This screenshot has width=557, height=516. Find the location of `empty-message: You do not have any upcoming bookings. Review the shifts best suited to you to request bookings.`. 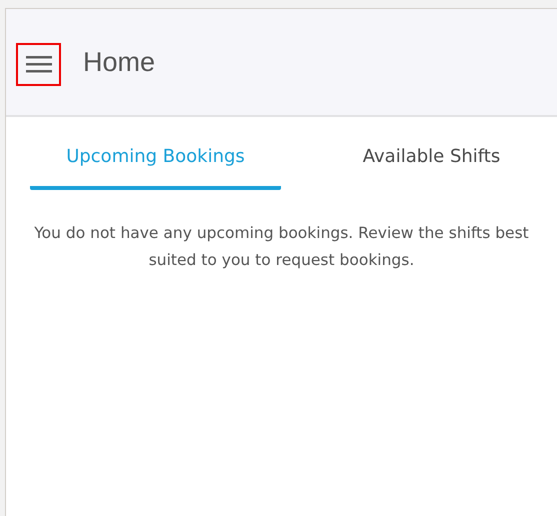

empty-message: You do not have any upcoming bookings. Review the shifts best suited to you to request bookings. is located at coordinates (281, 247).